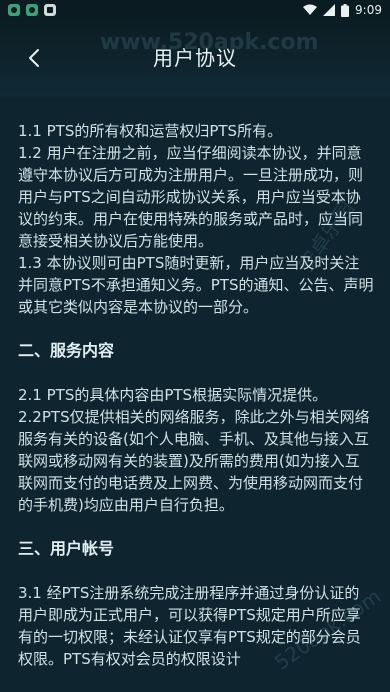  I want to click on section-title-services: 二、服务内容, so click(66, 350).